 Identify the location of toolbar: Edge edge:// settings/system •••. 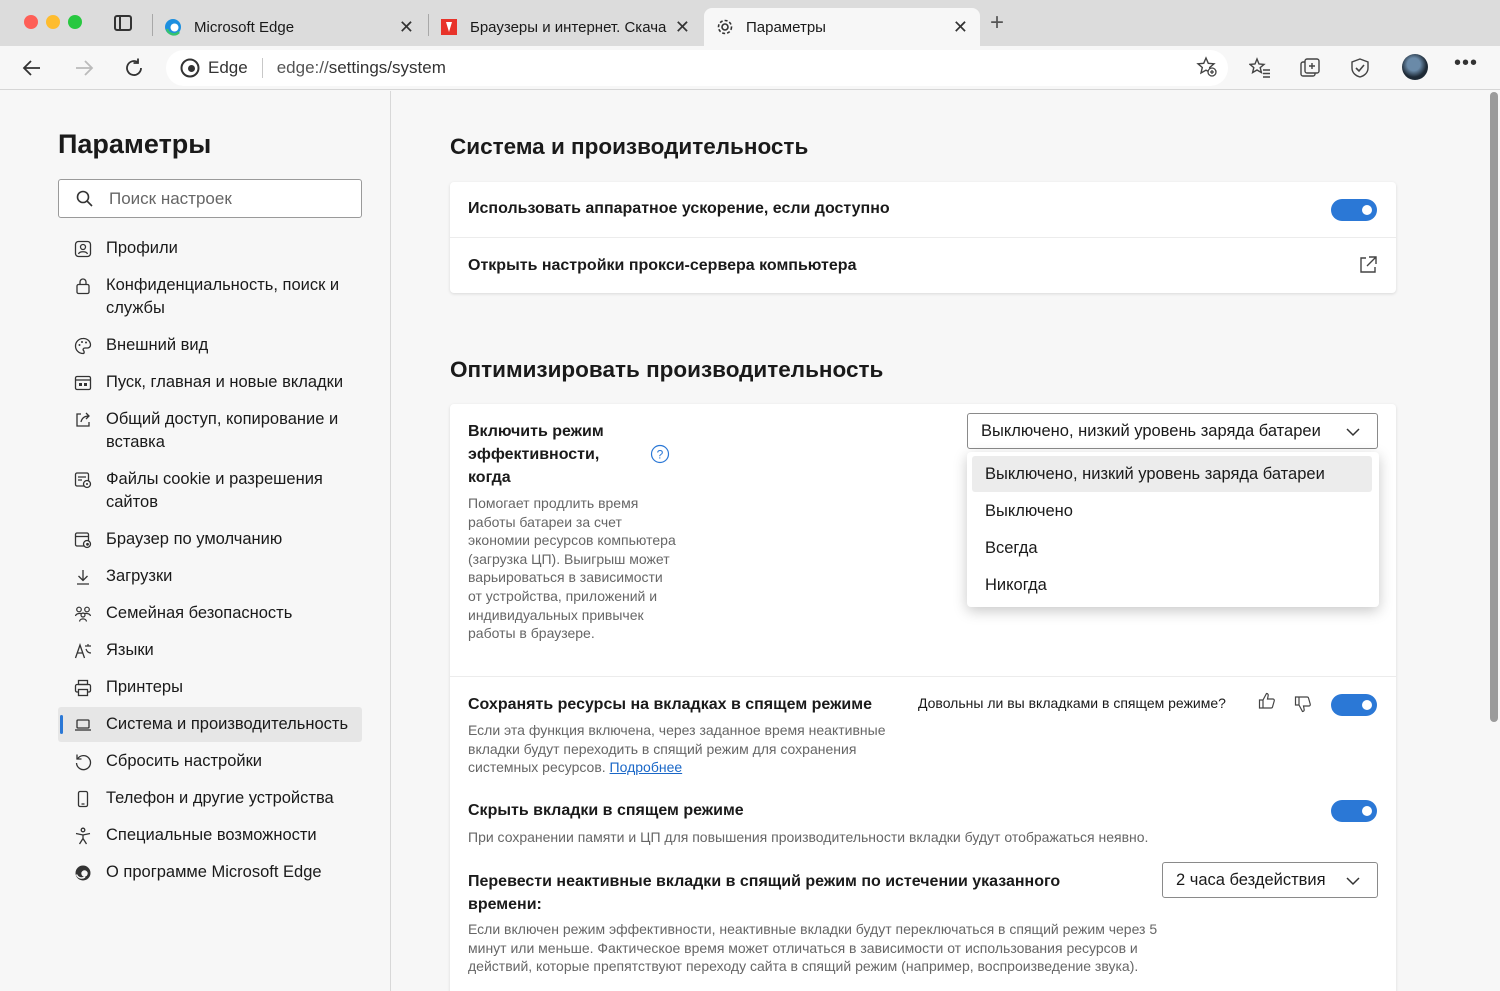
(750, 68).